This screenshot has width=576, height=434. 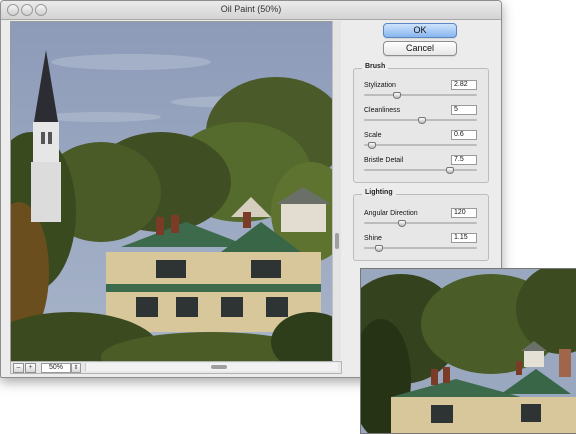 What do you see at coordinates (422, 220) in the screenshot?
I see `angular-direction-control: Angular Direction 120` at bounding box center [422, 220].